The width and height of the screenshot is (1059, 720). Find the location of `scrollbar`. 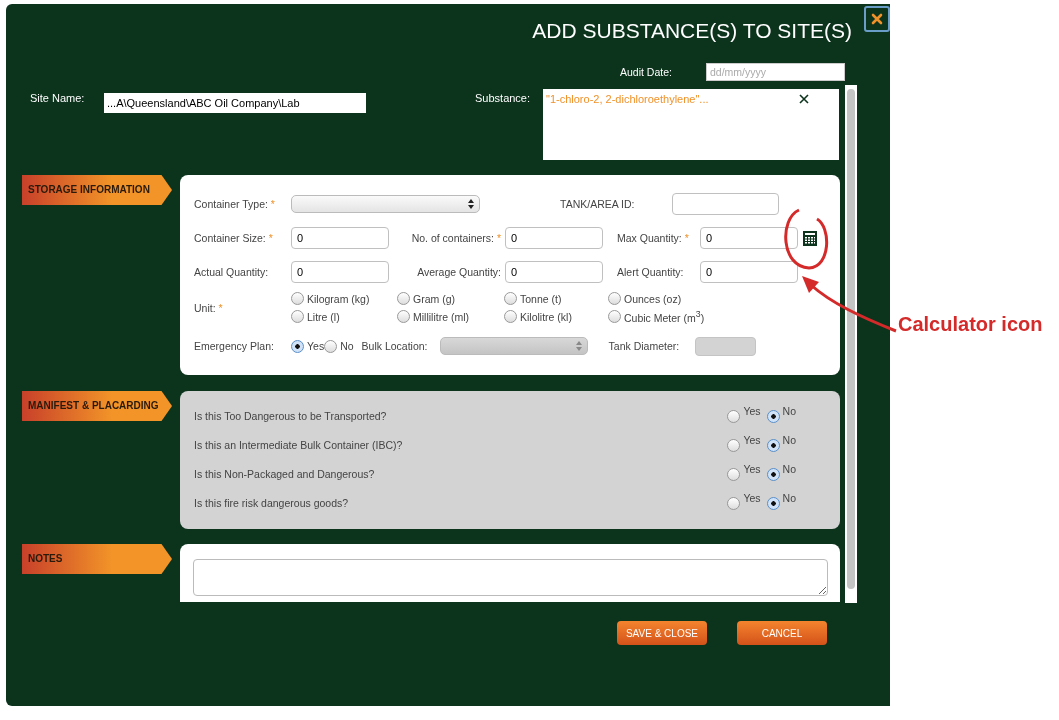

scrollbar is located at coordinates (851, 344).